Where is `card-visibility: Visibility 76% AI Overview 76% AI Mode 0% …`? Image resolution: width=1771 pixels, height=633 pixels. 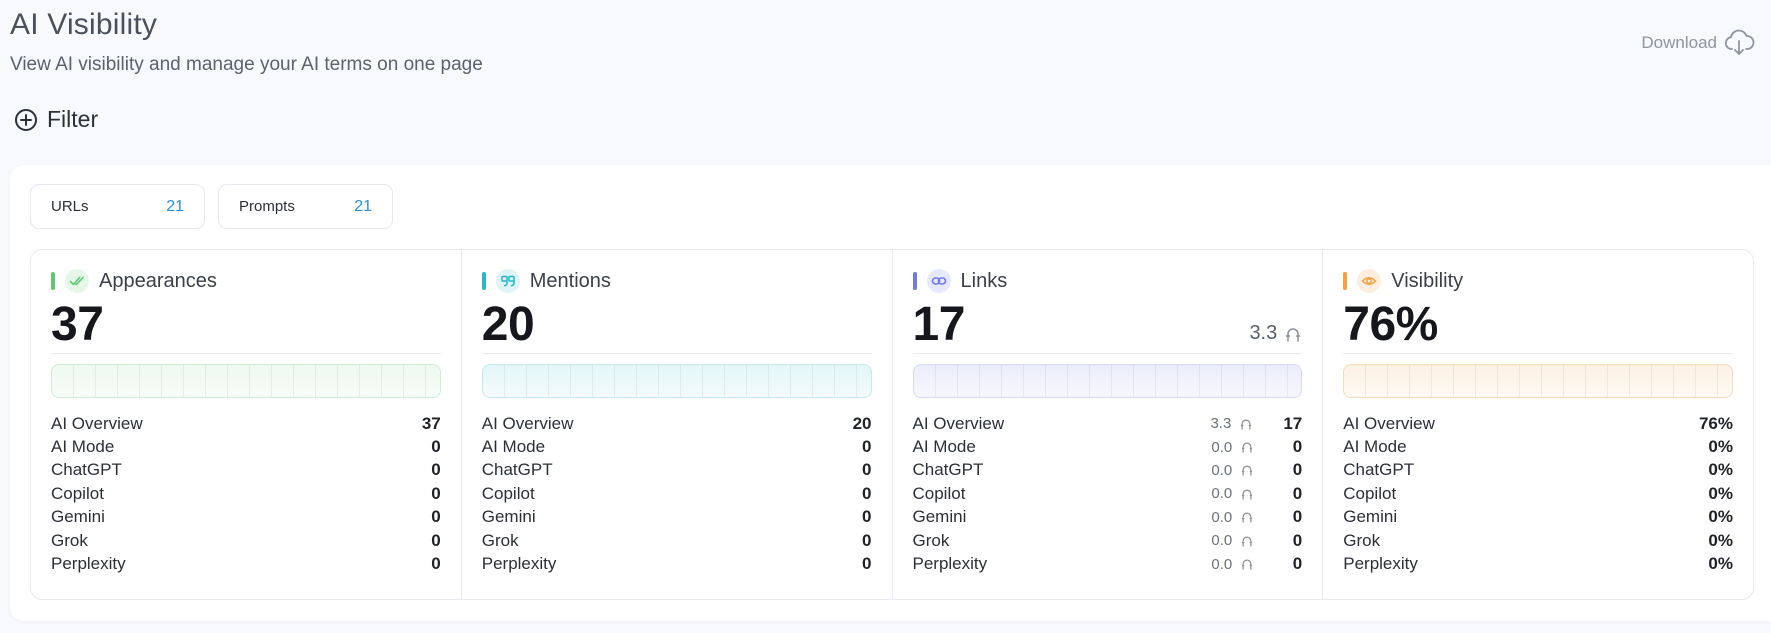 card-visibility: Visibility 76% AI Overview 76% AI Mode 0% … is located at coordinates (1538, 424).